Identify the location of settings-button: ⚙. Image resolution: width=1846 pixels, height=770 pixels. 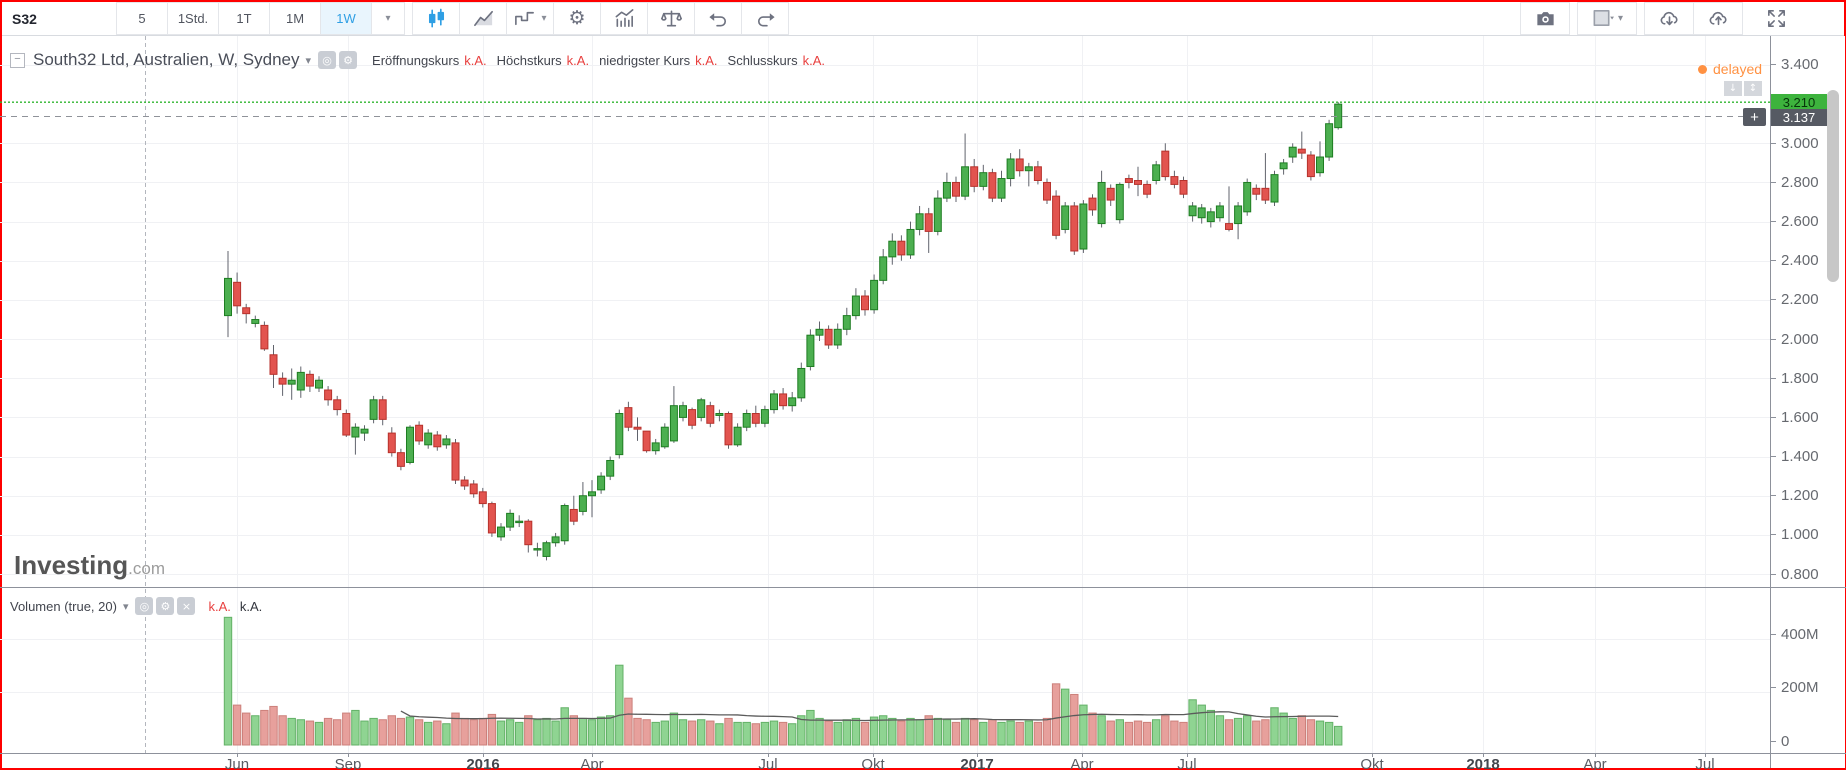
(577, 18).